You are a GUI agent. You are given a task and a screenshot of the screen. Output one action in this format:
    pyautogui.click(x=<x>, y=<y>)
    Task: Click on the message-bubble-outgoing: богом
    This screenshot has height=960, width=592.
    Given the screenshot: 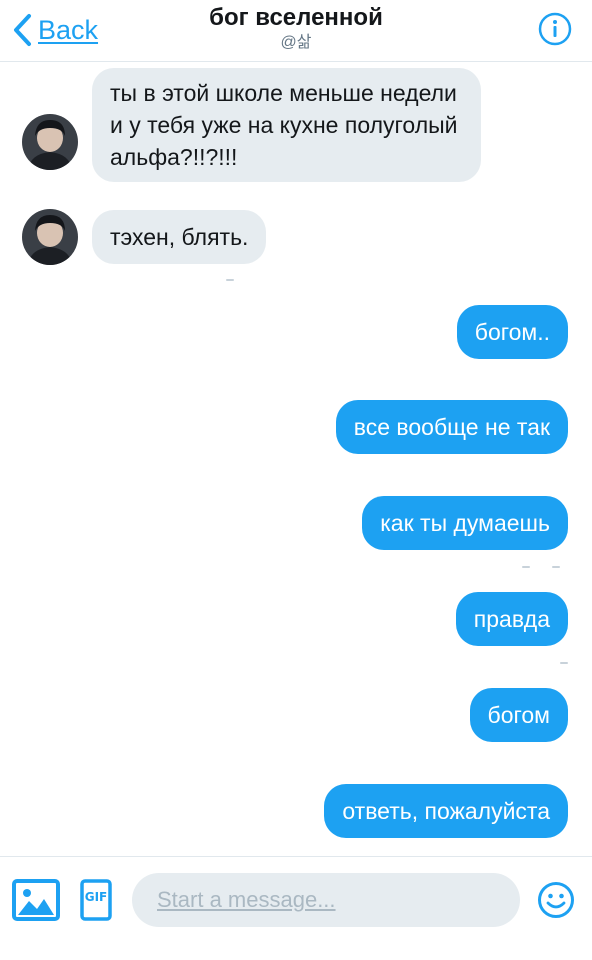 What is the action you would take?
    pyautogui.click(x=518, y=715)
    